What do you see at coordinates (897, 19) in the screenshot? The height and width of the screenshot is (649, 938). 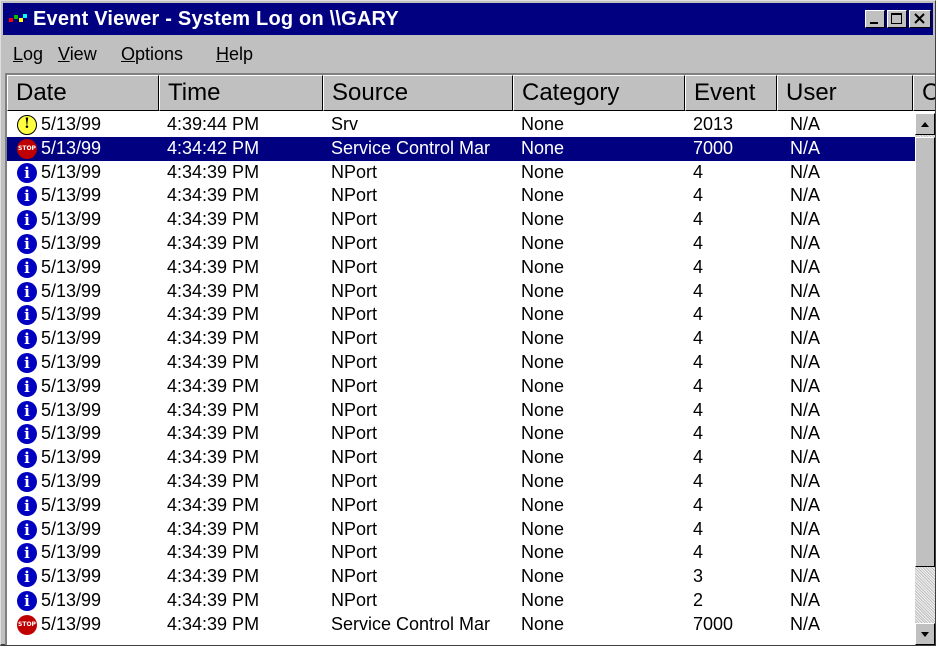 I see `maximize-button` at bounding box center [897, 19].